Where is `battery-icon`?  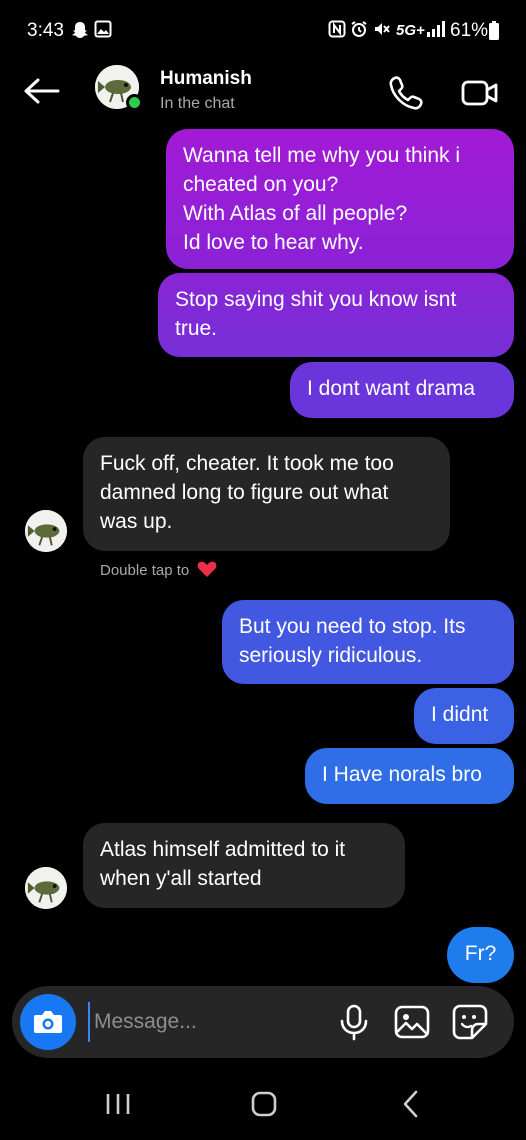 battery-icon is located at coordinates (494, 30).